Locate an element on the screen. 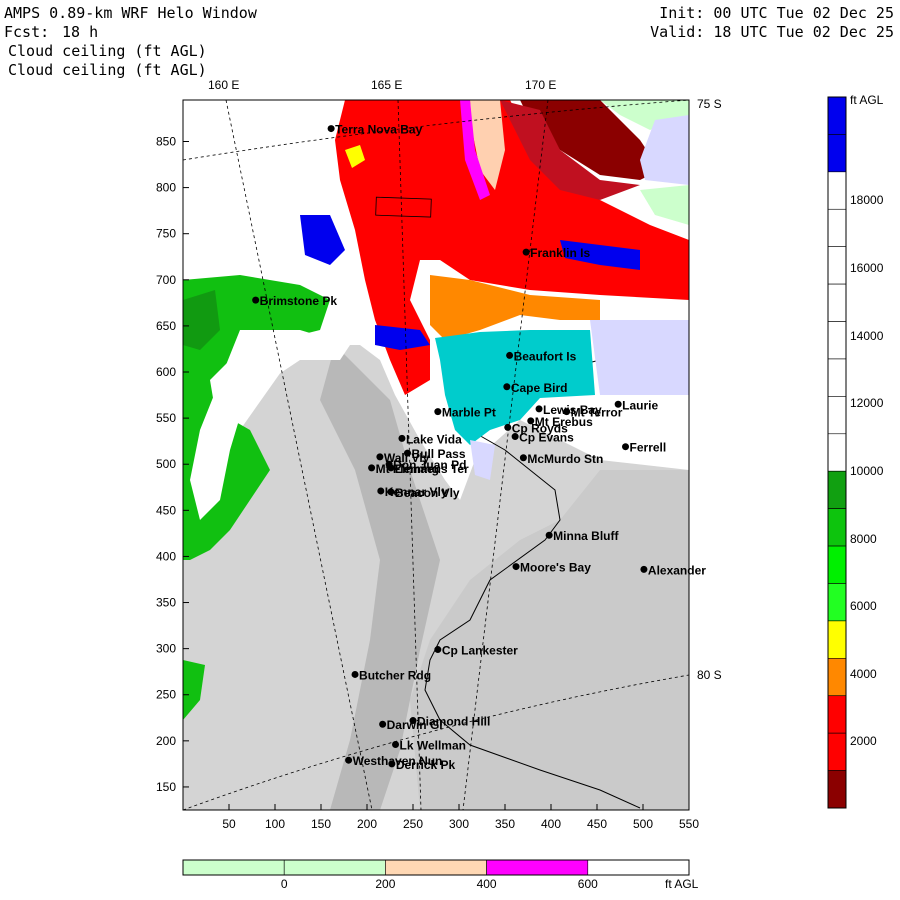  station-marker: Cape Bird is located at coordinates (535, 388).